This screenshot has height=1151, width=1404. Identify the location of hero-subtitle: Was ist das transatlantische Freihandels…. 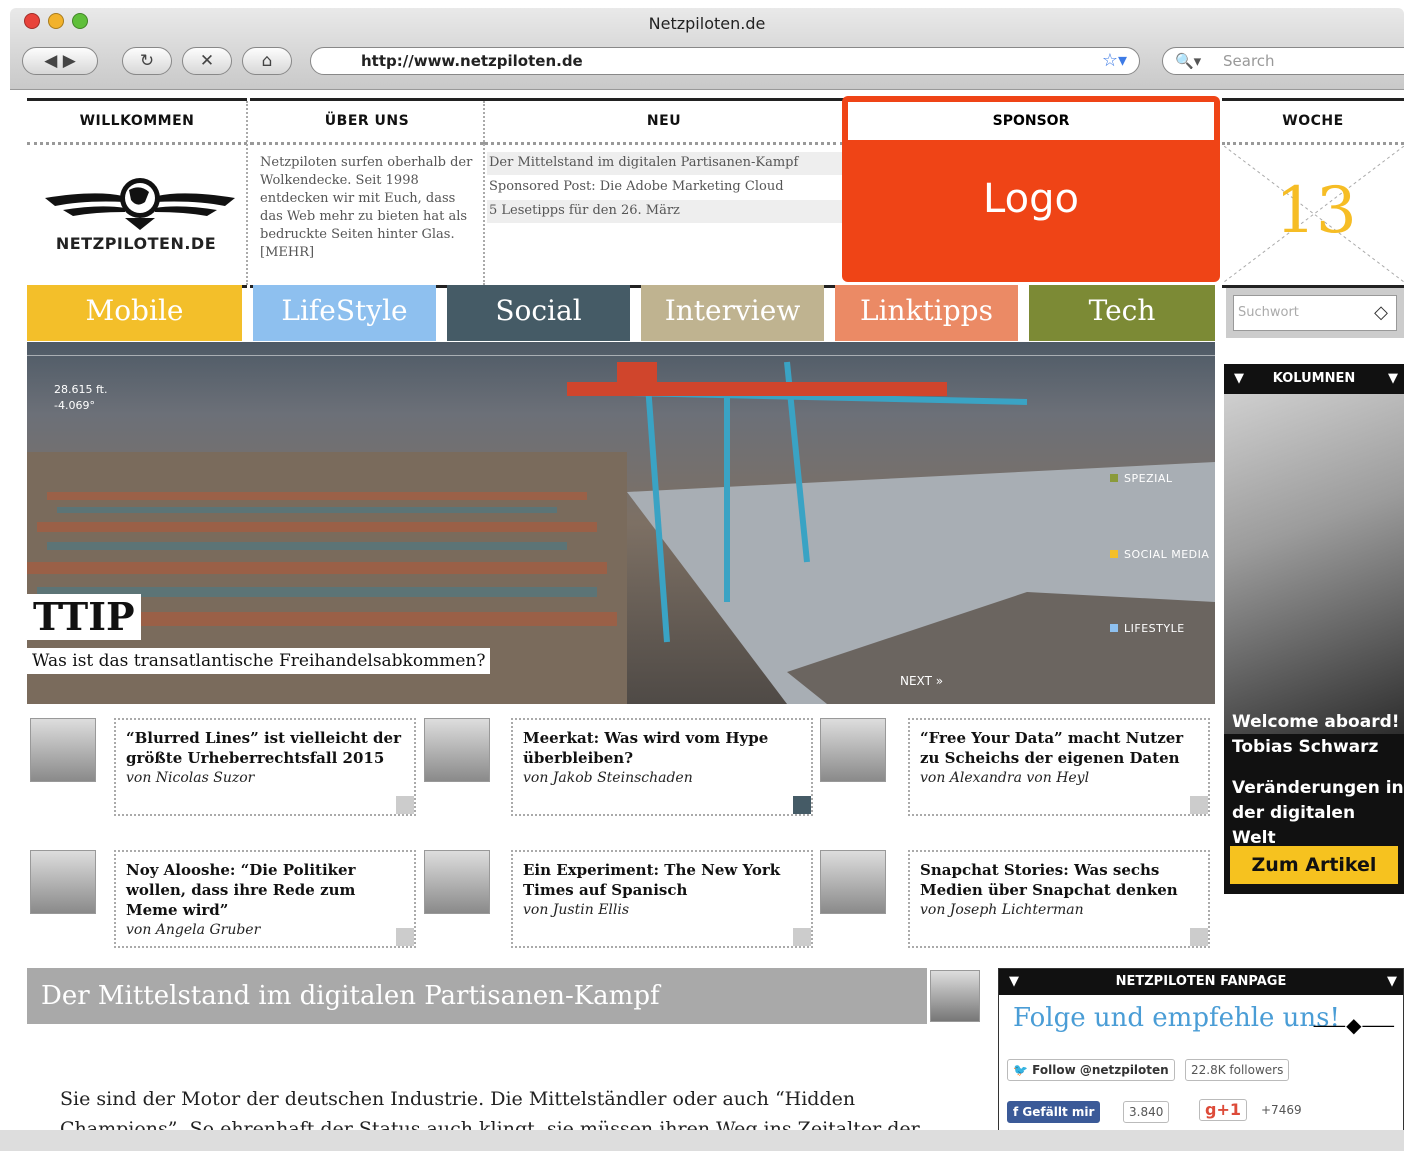
(259, 661).